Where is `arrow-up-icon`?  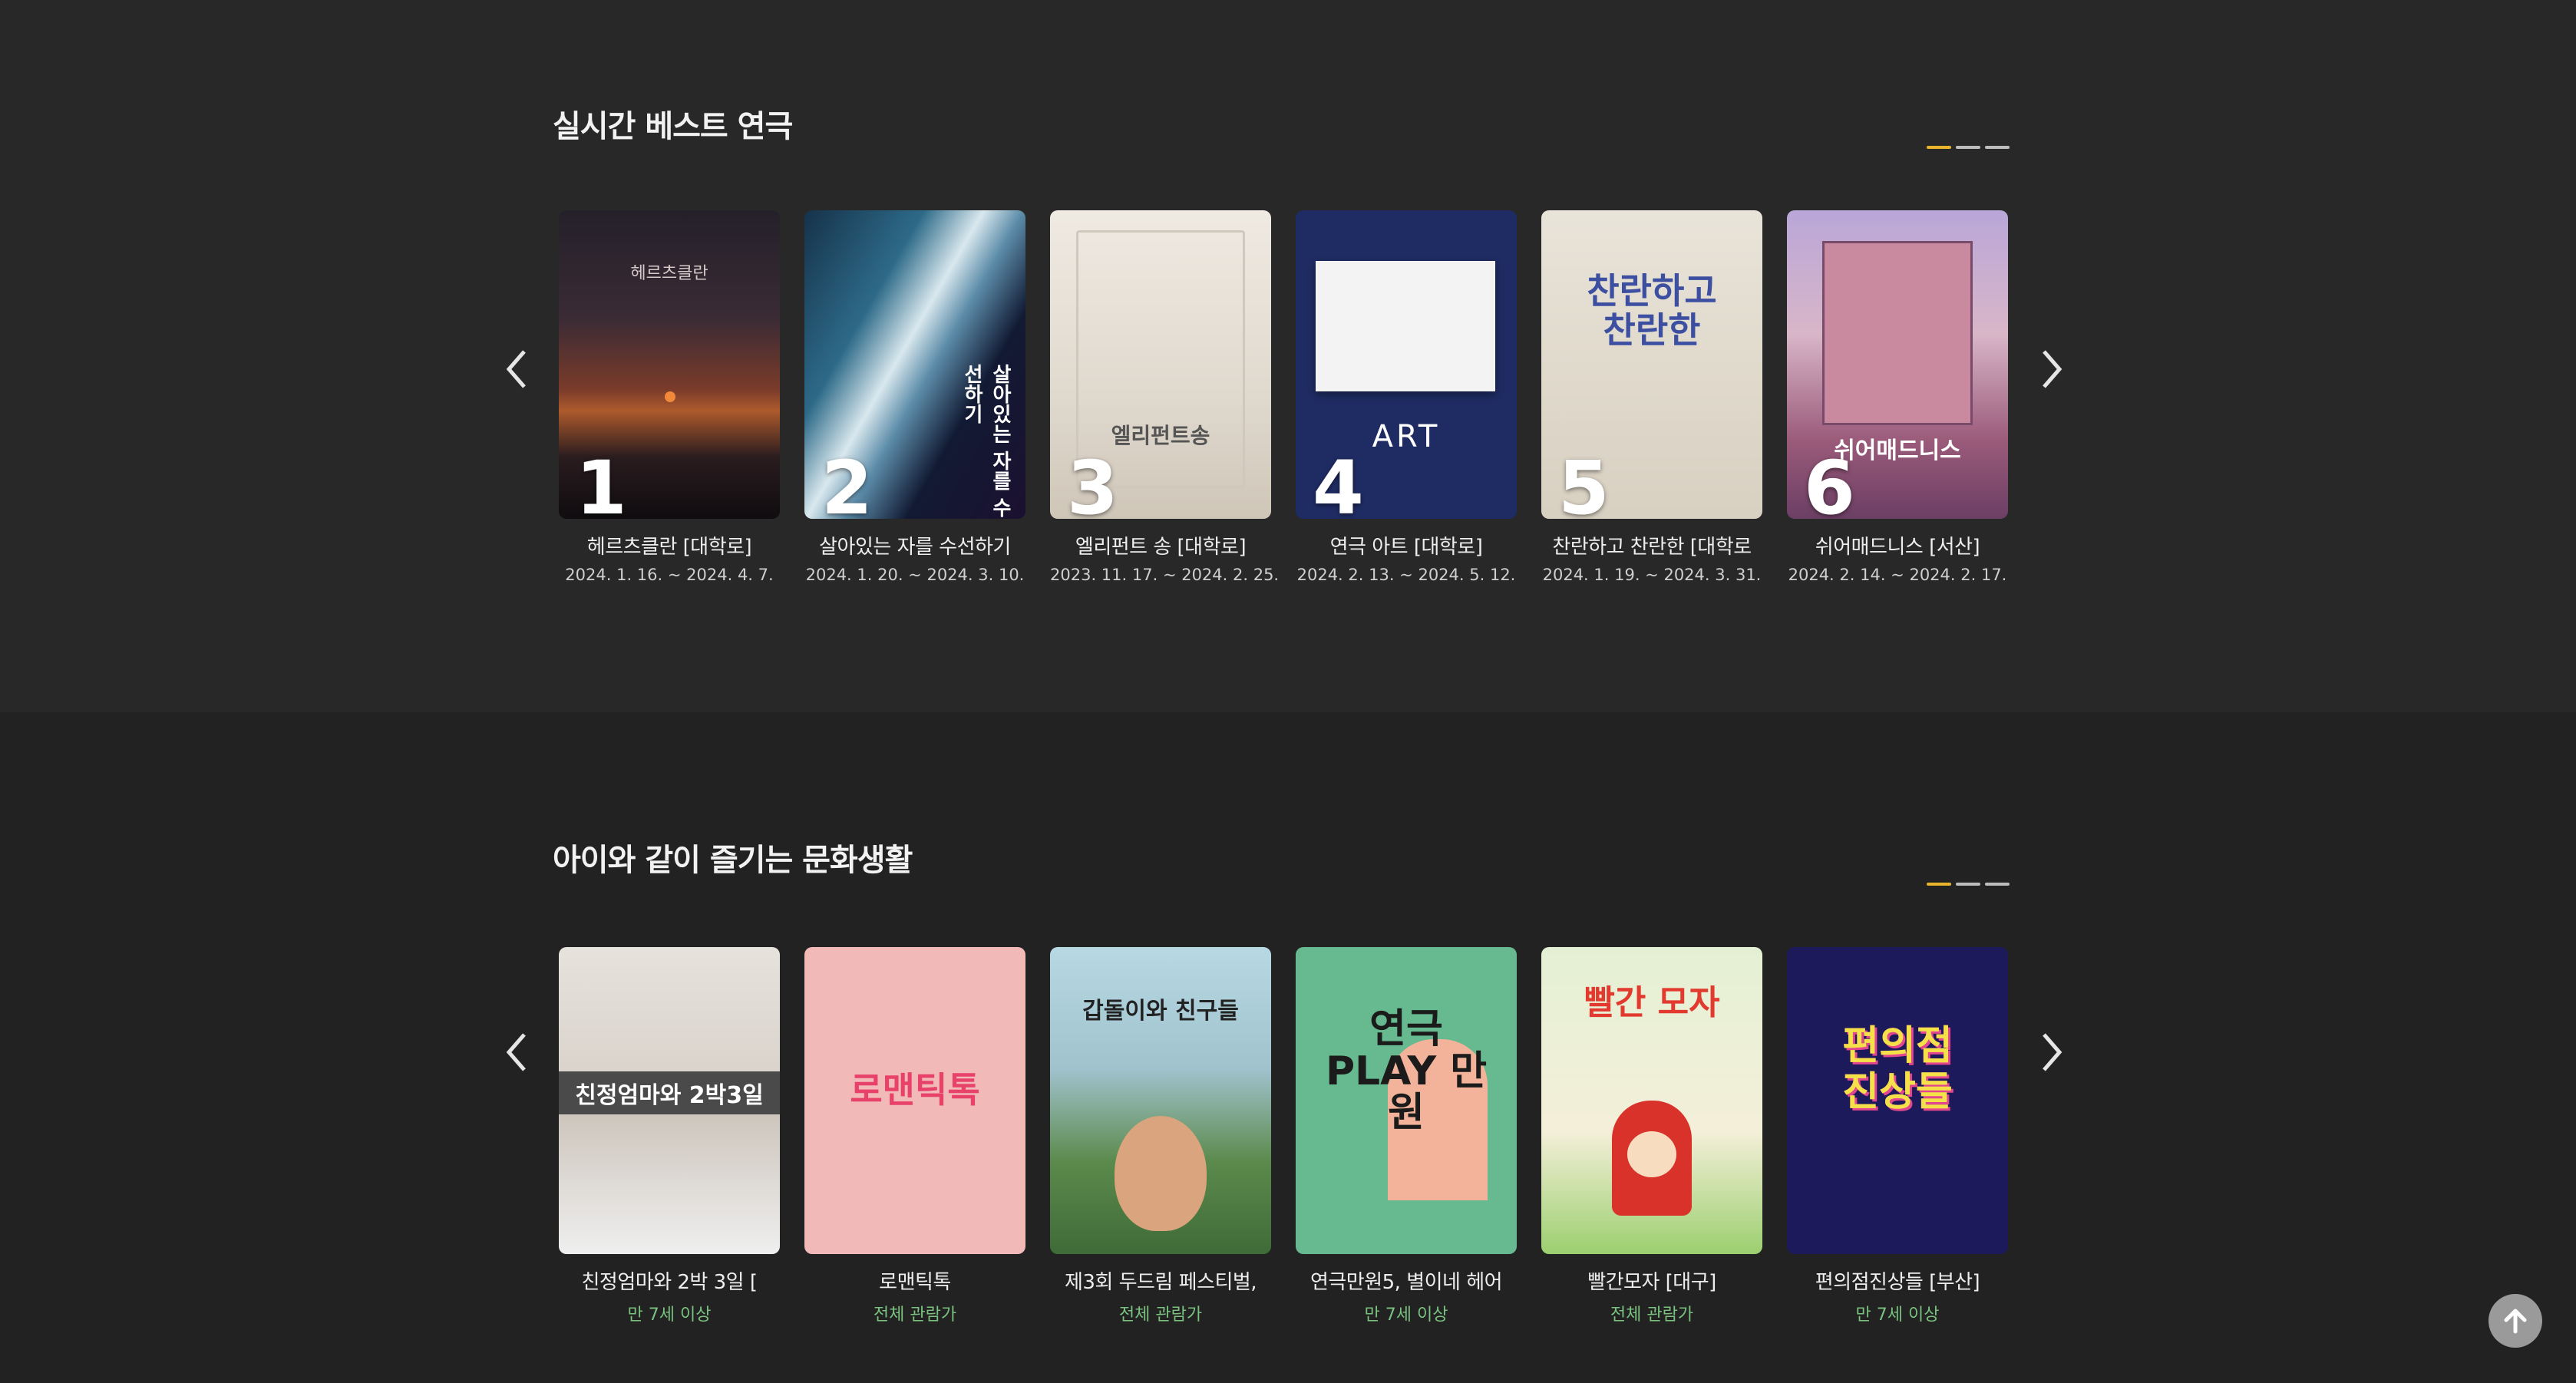 arrow-up-icon is located at coordinates (2515, 1321).